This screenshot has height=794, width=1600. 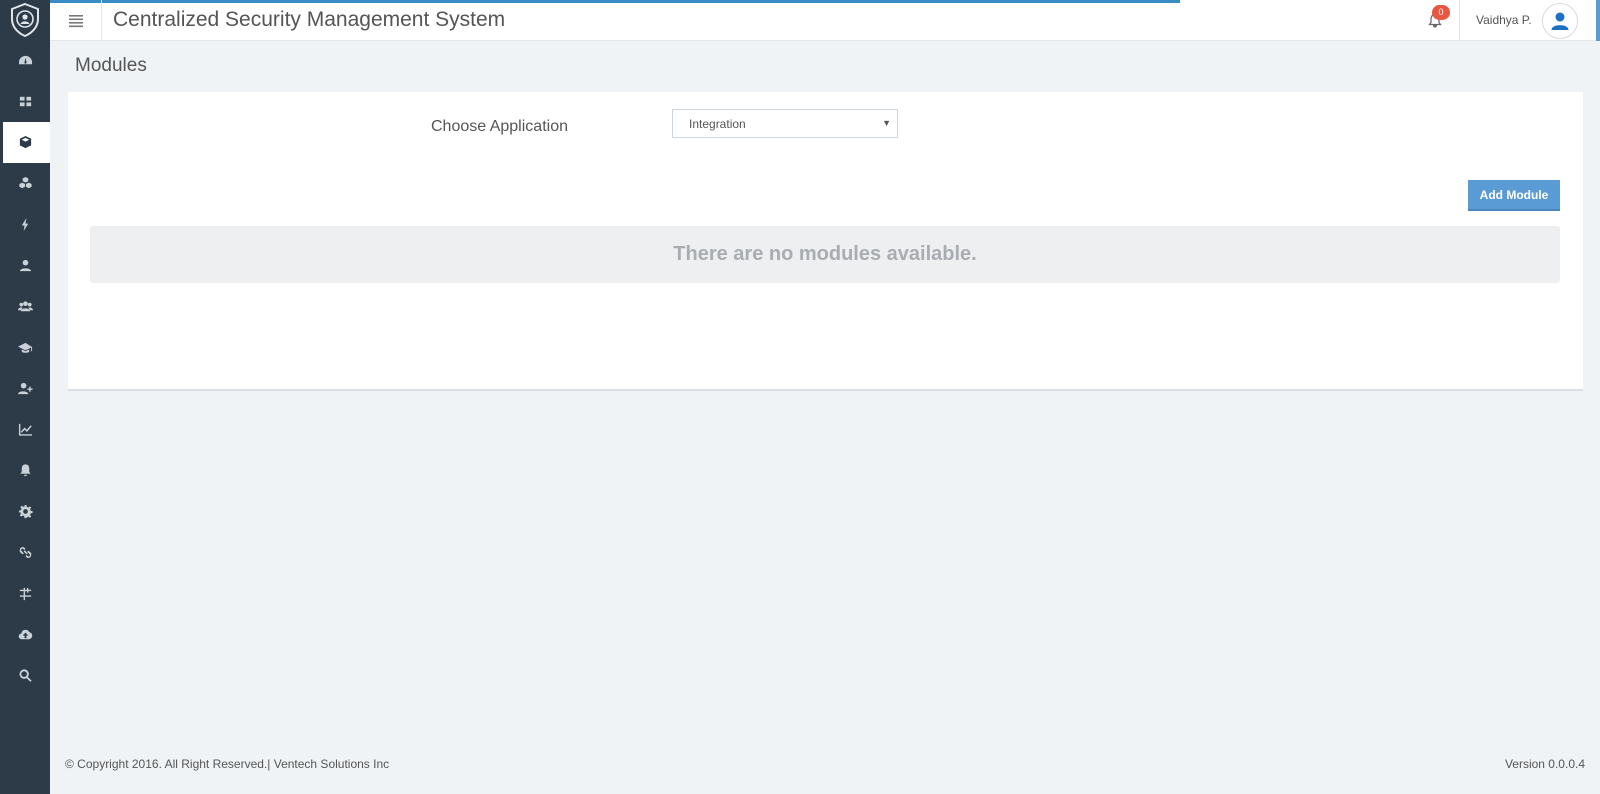 What do you see at coordinates (1544, 764) in the screenshot?
I see `footer-version: Version 0.0.0.4` at bounding box center [1544, 764].